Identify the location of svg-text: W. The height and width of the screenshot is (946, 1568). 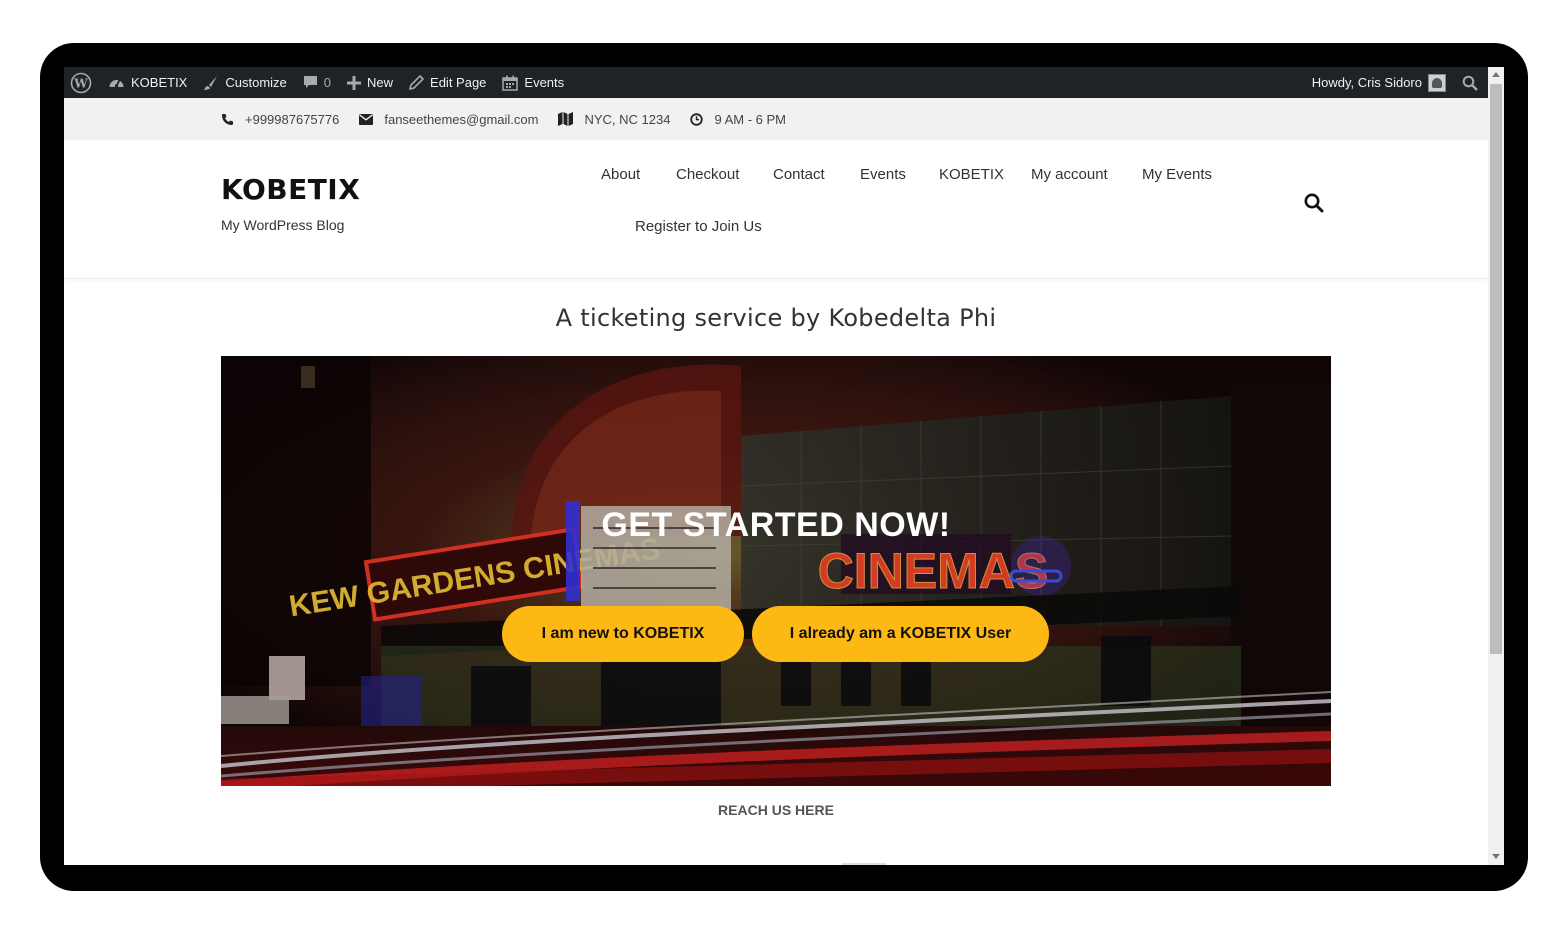
(80, 83).